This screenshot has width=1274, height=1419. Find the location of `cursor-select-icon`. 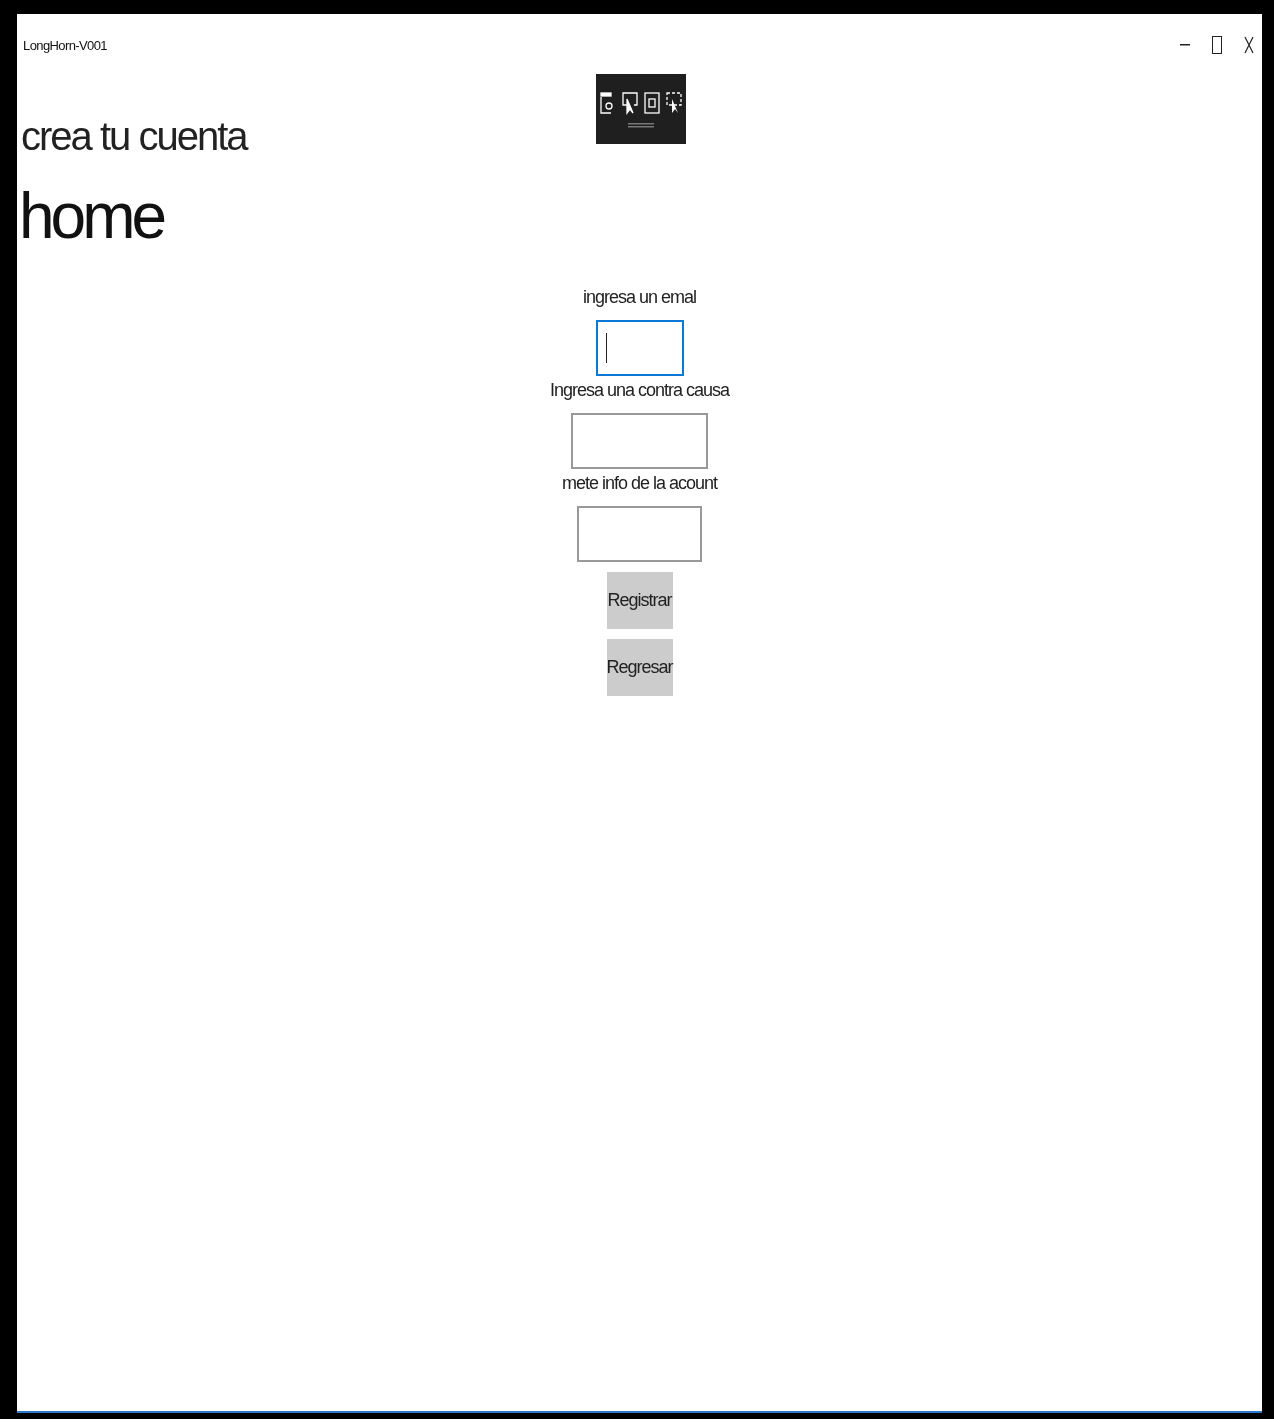

cursor-select-icon is located at coordinates (674, 102).